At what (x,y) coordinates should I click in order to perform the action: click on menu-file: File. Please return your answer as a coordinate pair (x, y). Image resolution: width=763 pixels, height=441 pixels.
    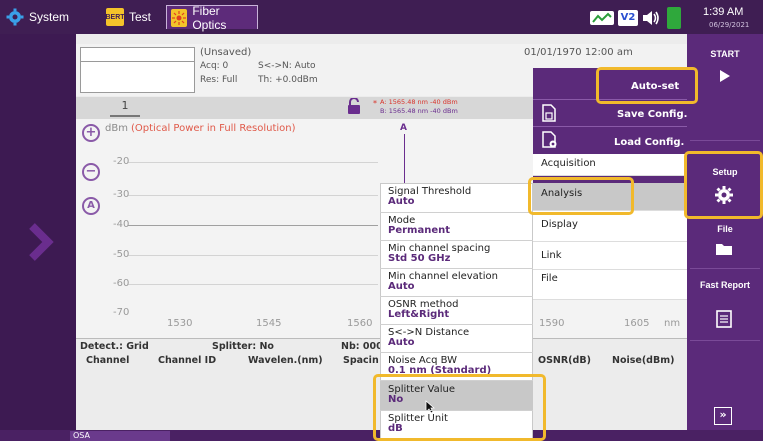
    Looking at the image, I should click on (610, 285).